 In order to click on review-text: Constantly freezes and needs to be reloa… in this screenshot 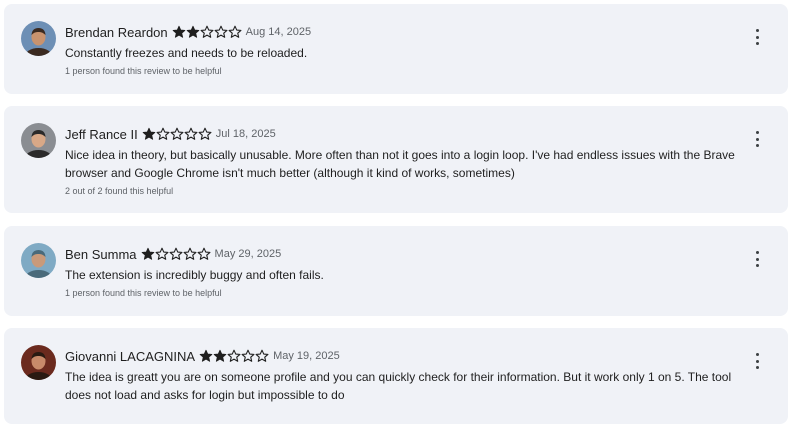, I will do `click(186, 53)`.